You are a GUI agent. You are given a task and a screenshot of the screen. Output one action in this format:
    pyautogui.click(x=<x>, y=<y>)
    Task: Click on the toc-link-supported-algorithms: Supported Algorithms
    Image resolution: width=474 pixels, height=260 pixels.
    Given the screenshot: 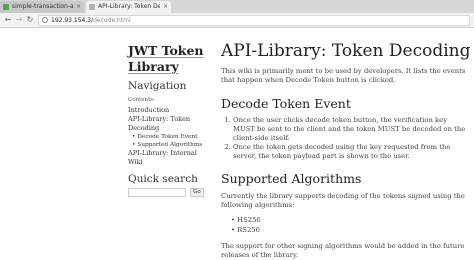 What is the action you would take?
    pyautogui.click(x=168, y=145)
    